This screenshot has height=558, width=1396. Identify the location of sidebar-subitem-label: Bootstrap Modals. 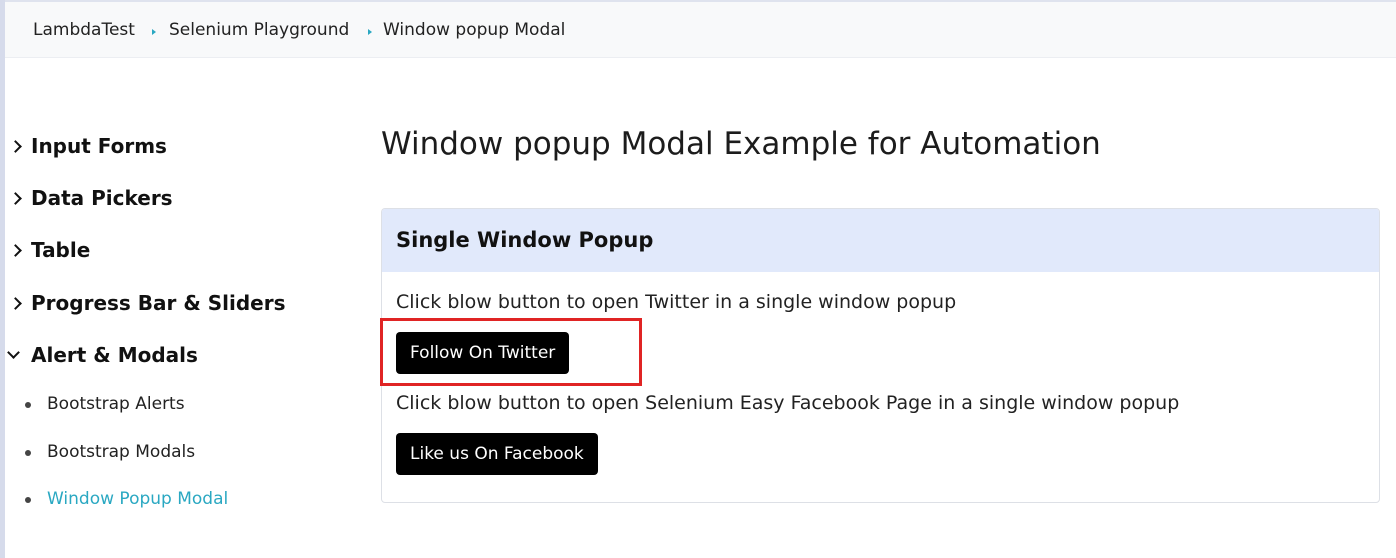
(121, 452).